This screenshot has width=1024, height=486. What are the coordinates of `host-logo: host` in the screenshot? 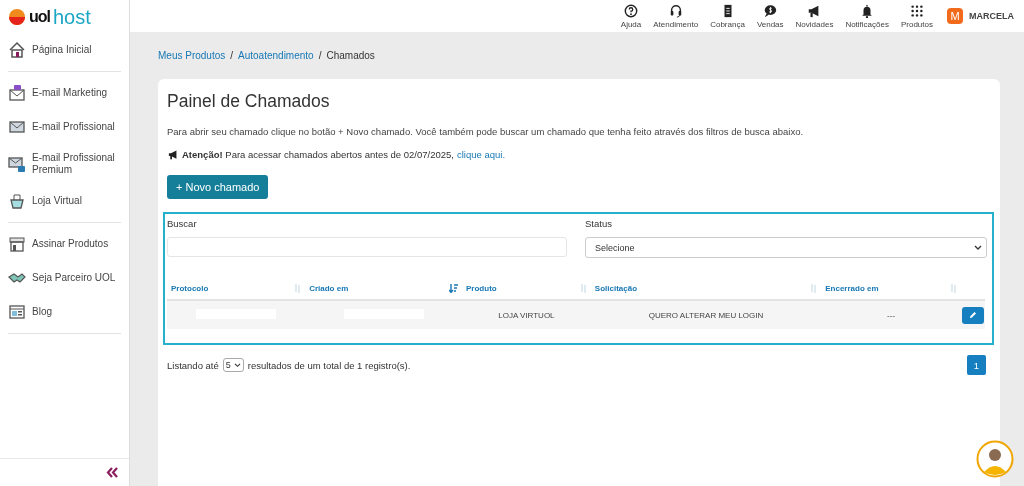 It's located at (72, 17).